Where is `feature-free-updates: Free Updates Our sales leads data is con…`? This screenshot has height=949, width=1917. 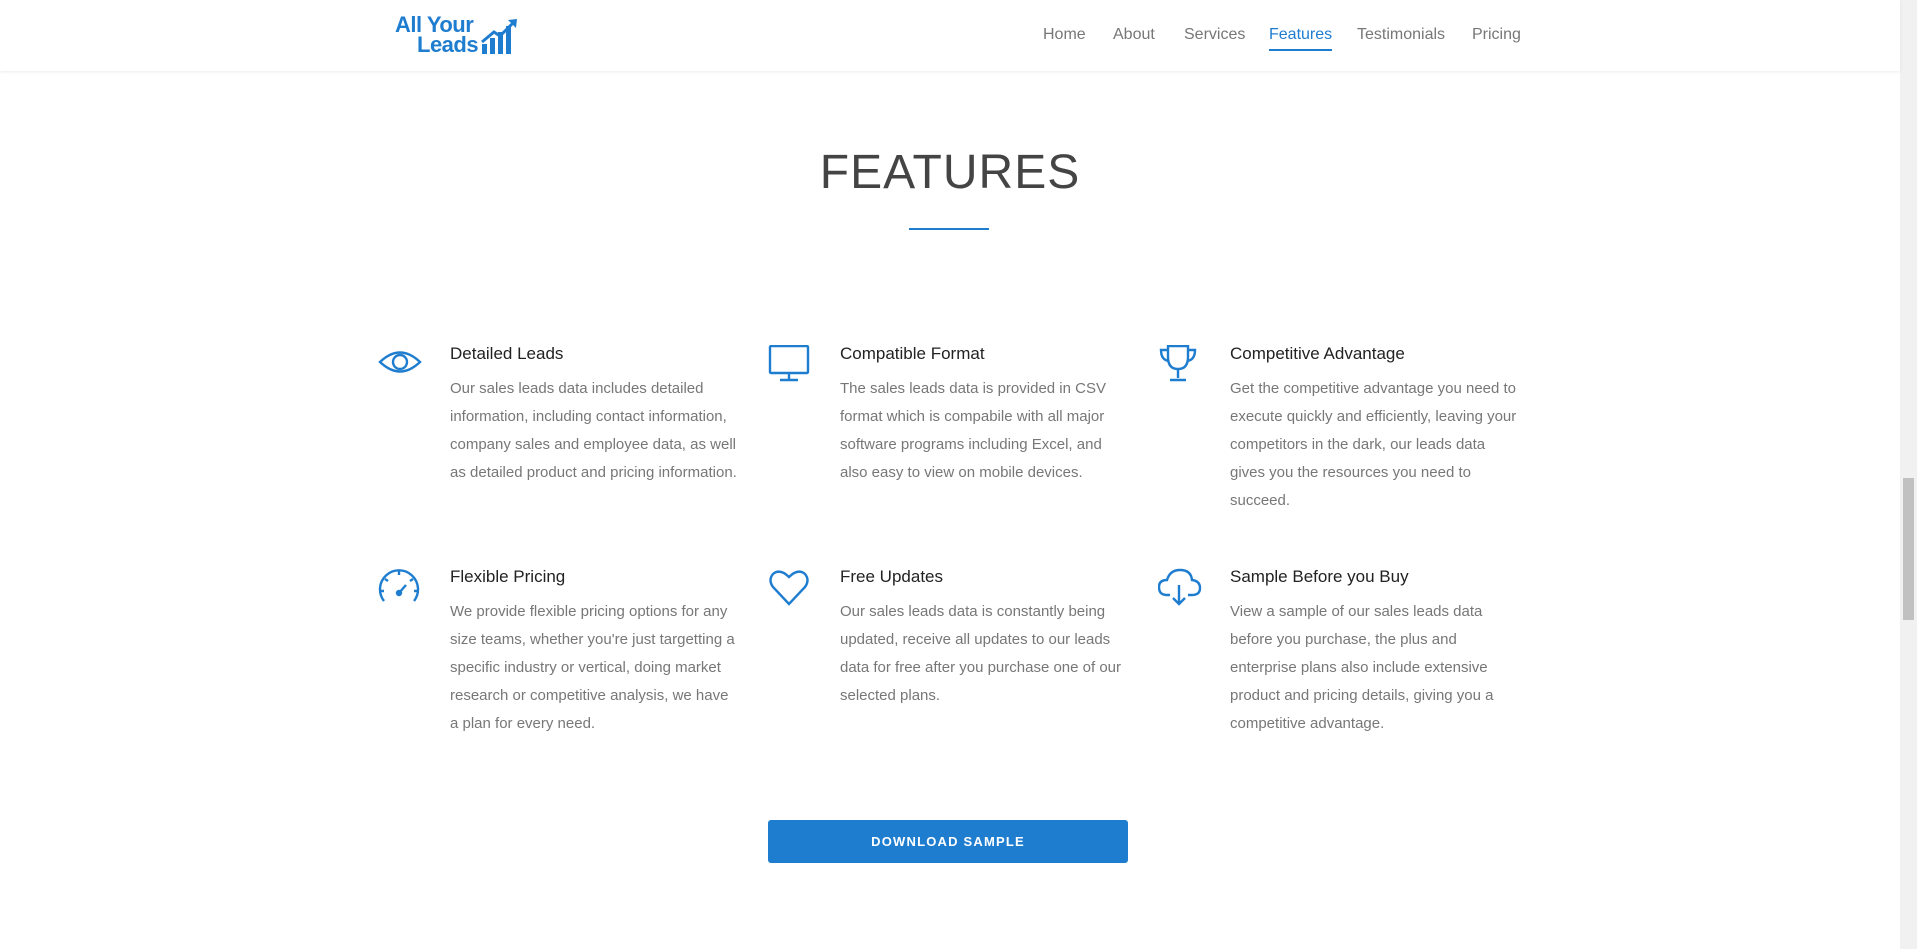 feature-free-updates: Free Updates Our sales leads data is con… is located at coordinates (944, 662).